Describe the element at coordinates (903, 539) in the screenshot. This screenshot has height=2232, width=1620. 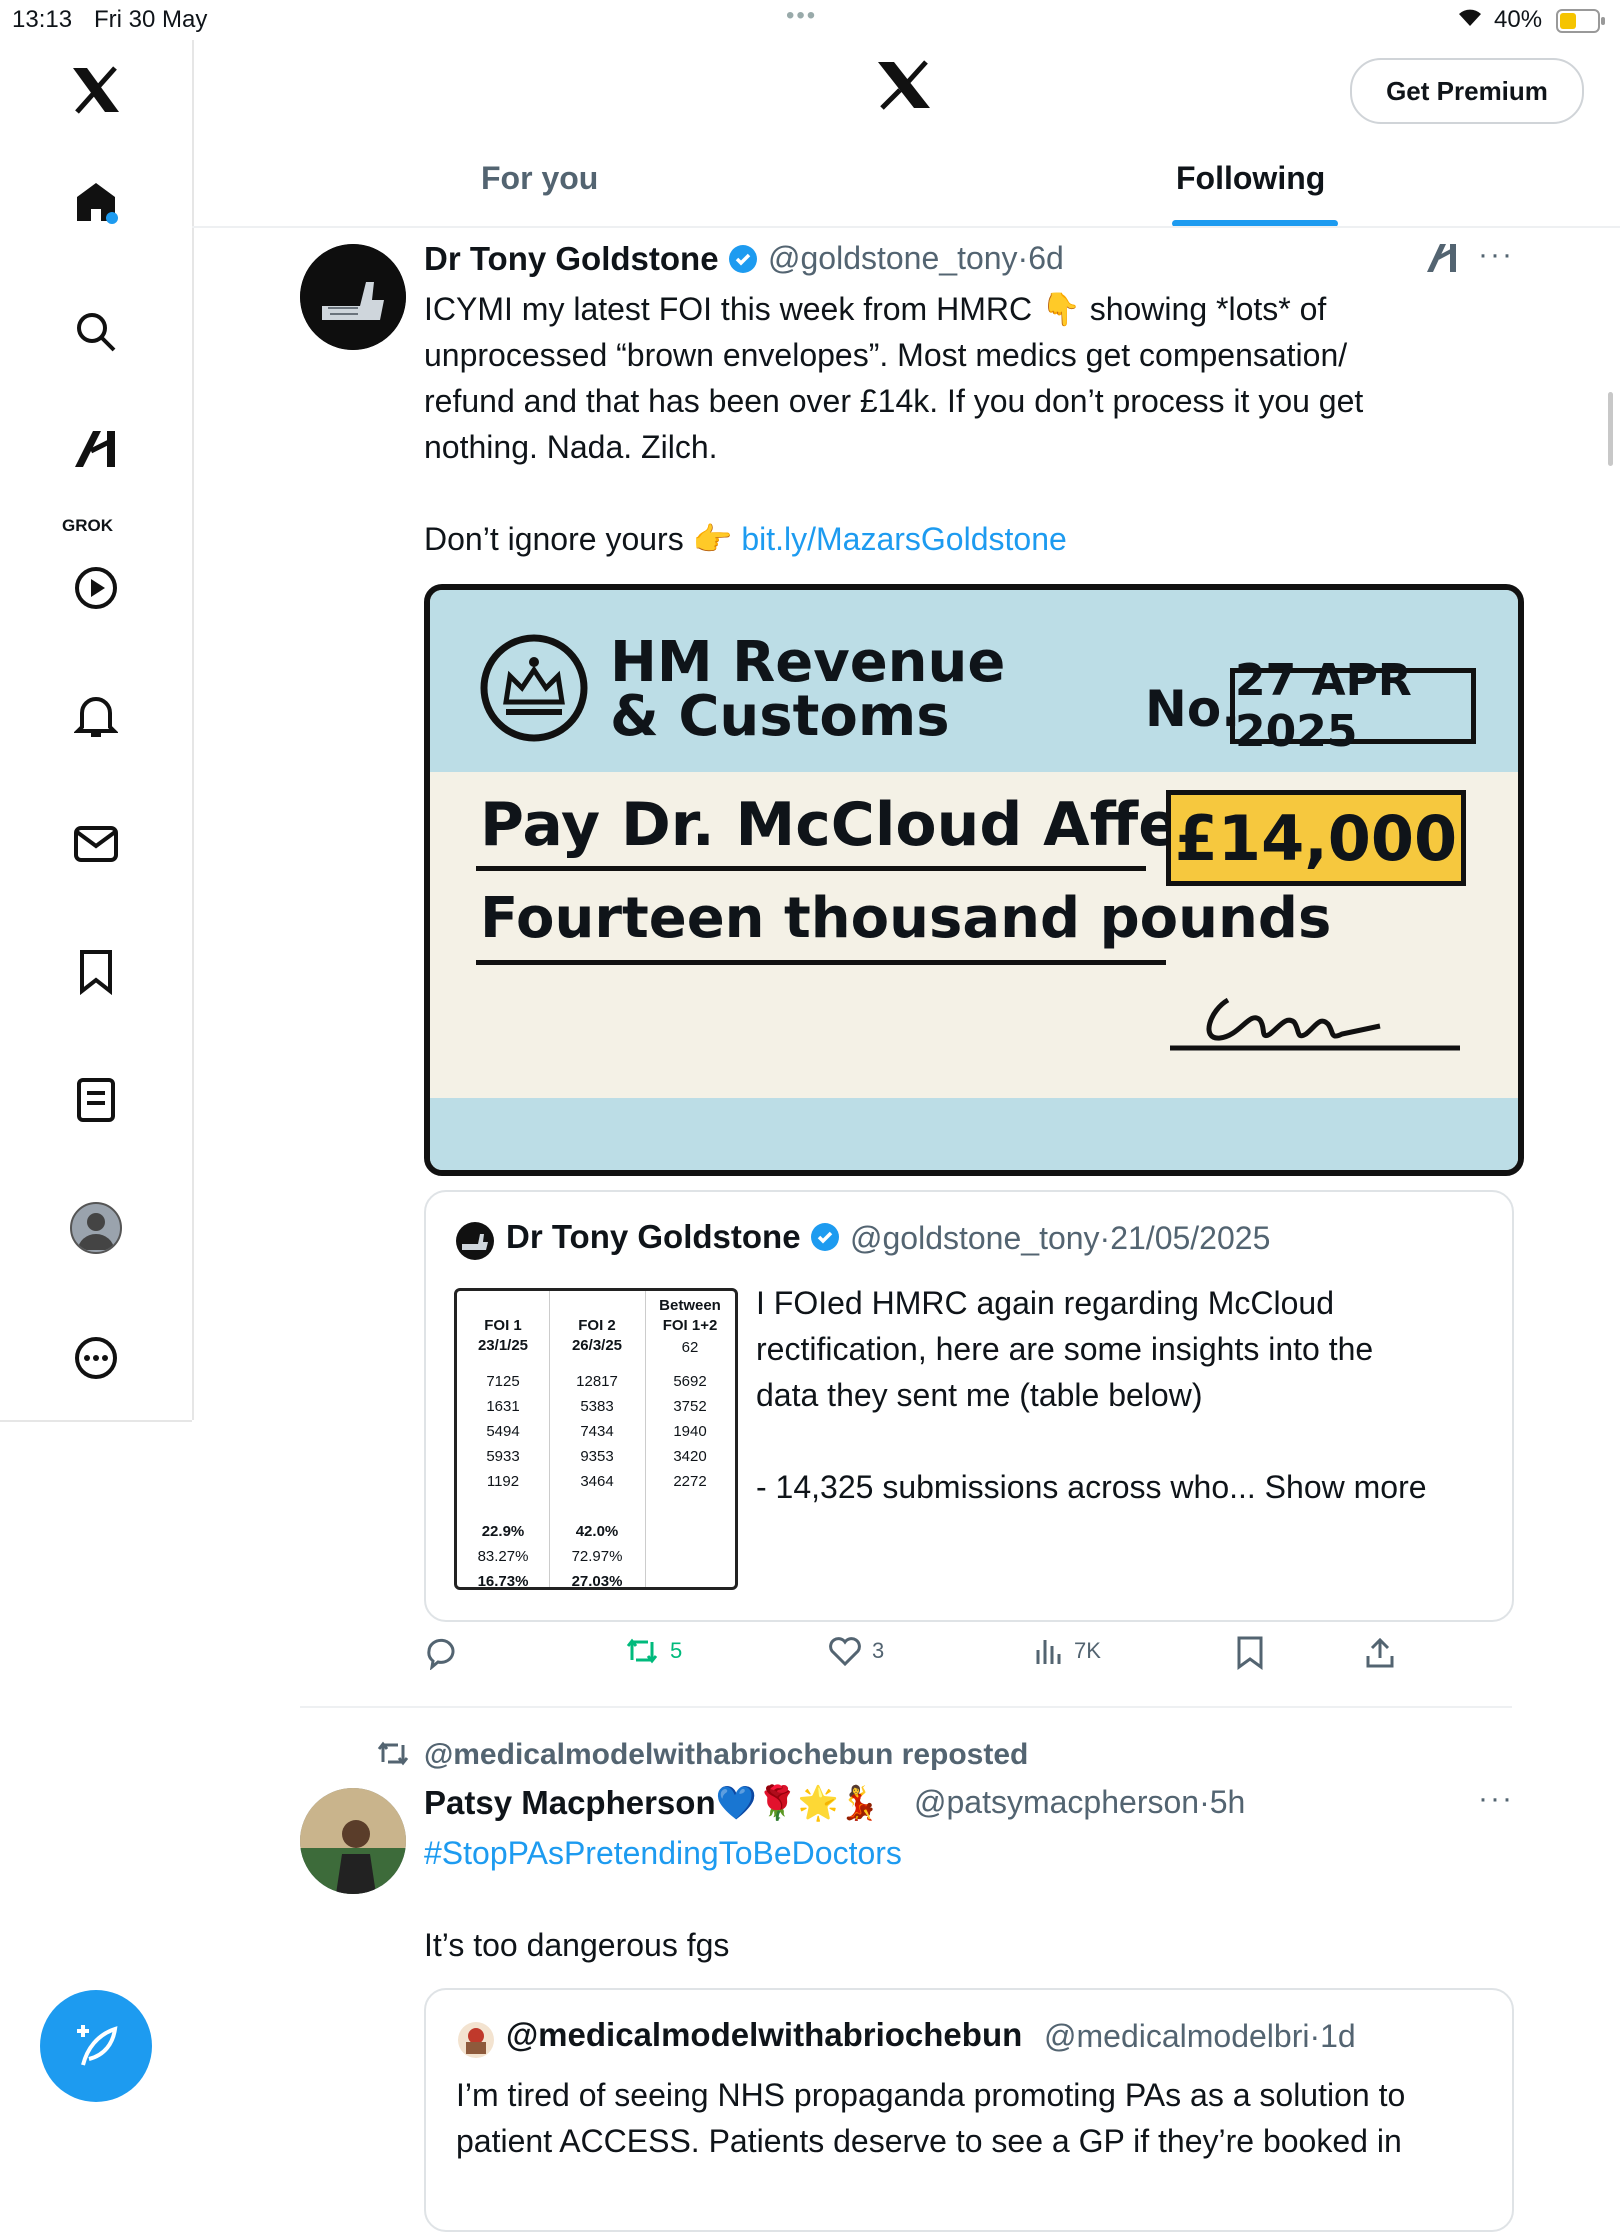
I see `post-link: bit.ly/MazarsGoldstone` at that location.